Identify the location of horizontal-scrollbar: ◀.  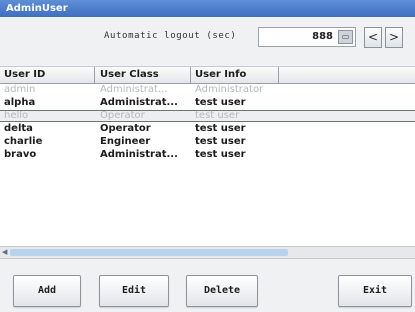
(207, 252).